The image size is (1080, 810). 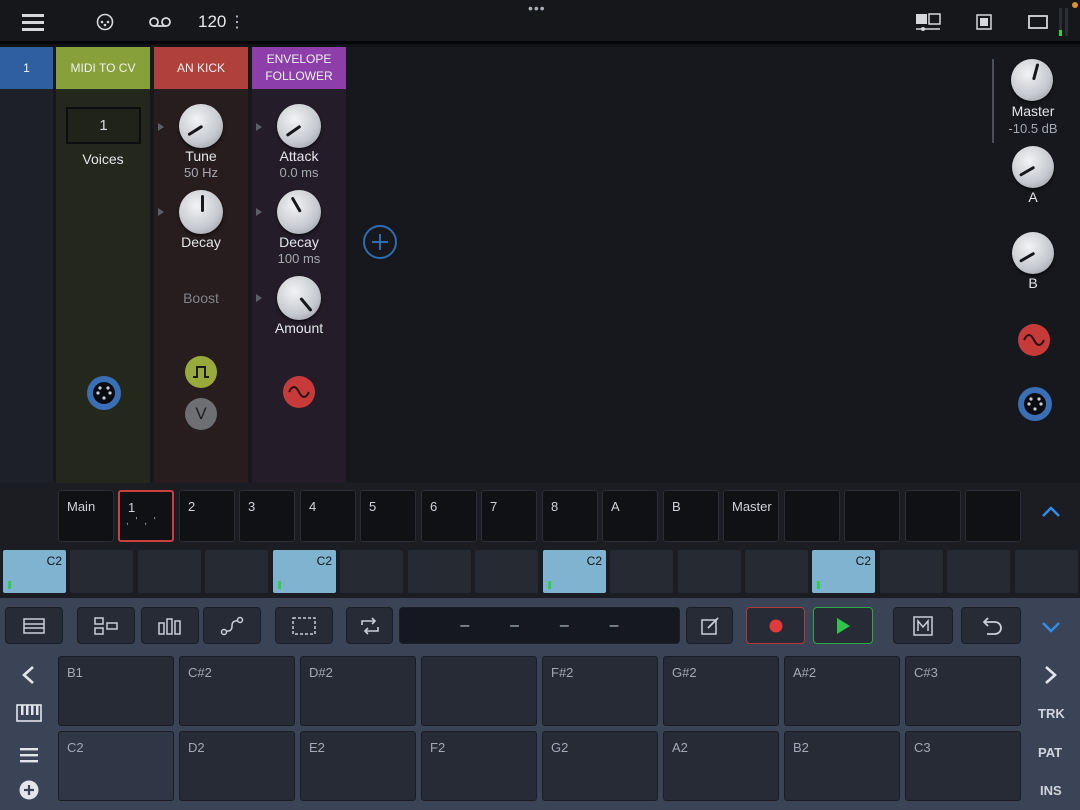 What do you see at coordinates (34, 625) in the screenshot?
I see `list-view-button` at bounding box center [34, 625].